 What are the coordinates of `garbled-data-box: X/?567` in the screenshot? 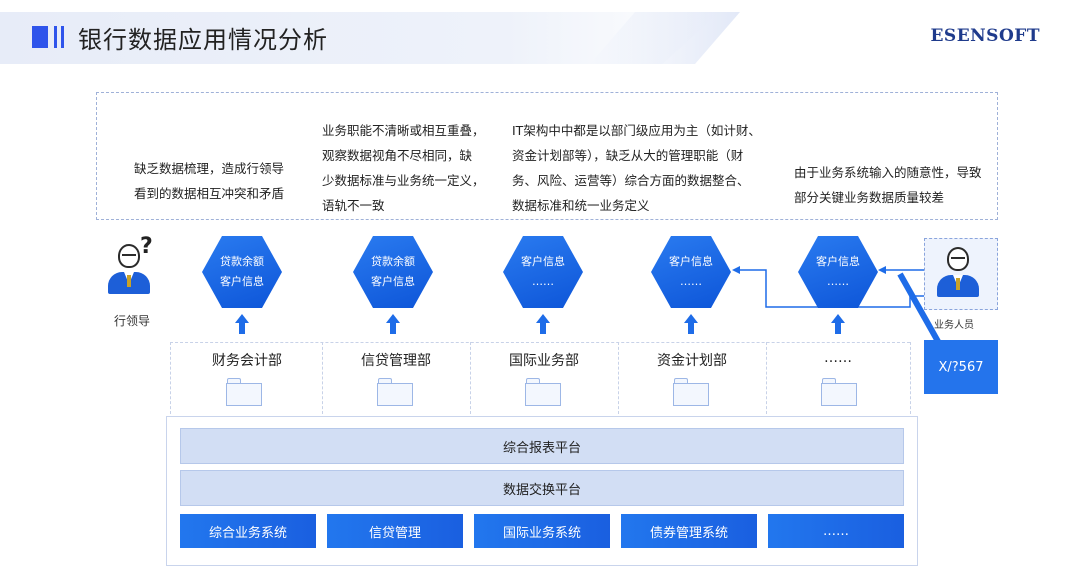 It's located at (961, 367).